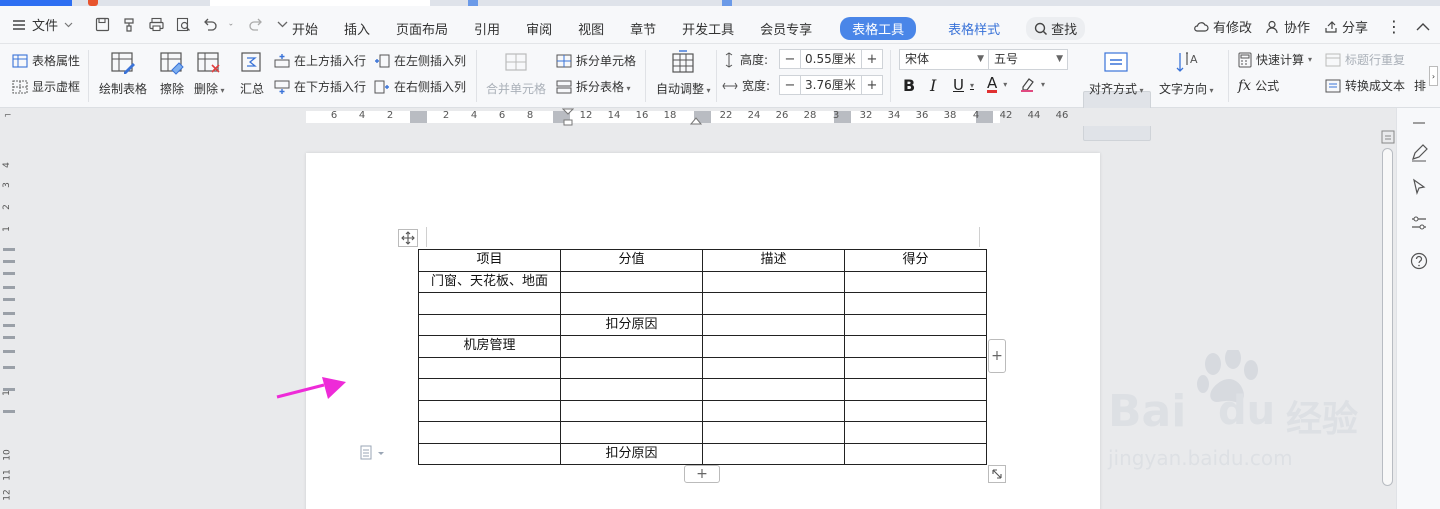 The image size is (1440, 509). I want to click on font-size-select: 五号 ▼, so click(1028, 59).